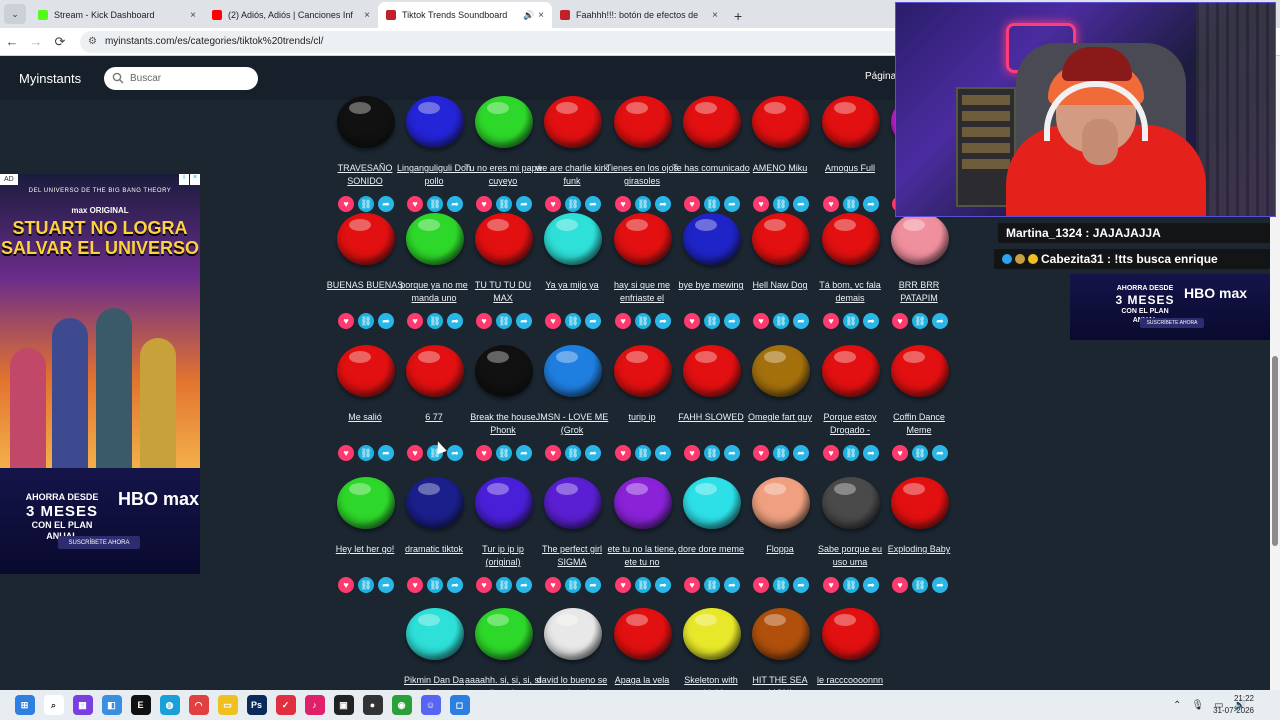 This screenshot has height=720, width=1280. What do you see at coordinates (314, 705) in the screenshot?
I see `tiktok-icon: ♪` at bounding box center [314, 705].